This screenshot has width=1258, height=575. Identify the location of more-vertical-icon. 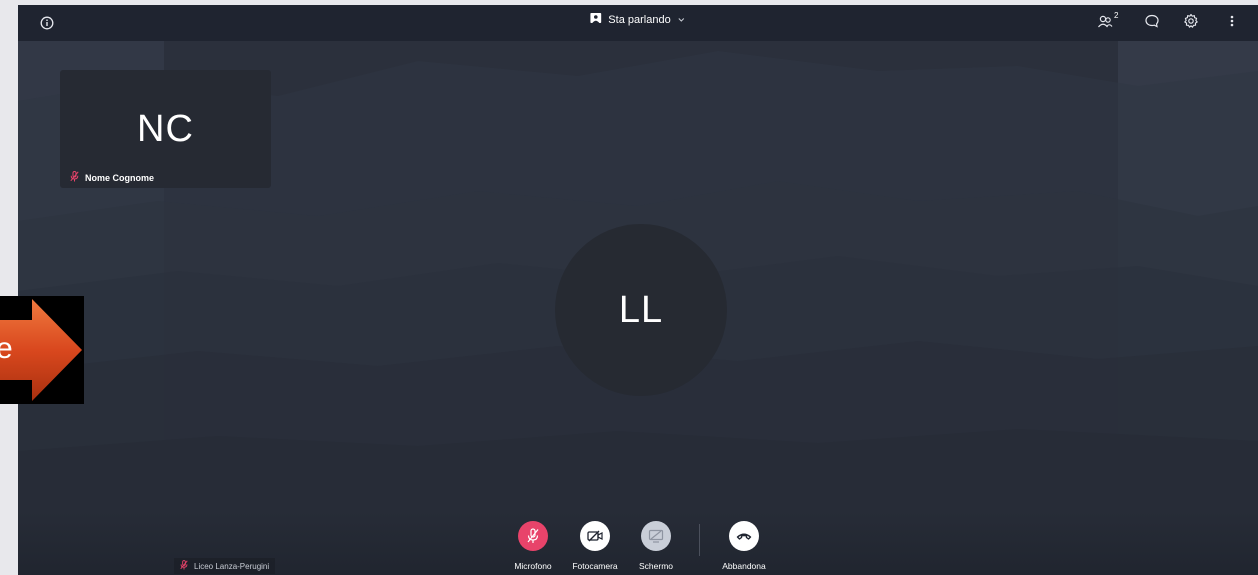
(1232, 23).